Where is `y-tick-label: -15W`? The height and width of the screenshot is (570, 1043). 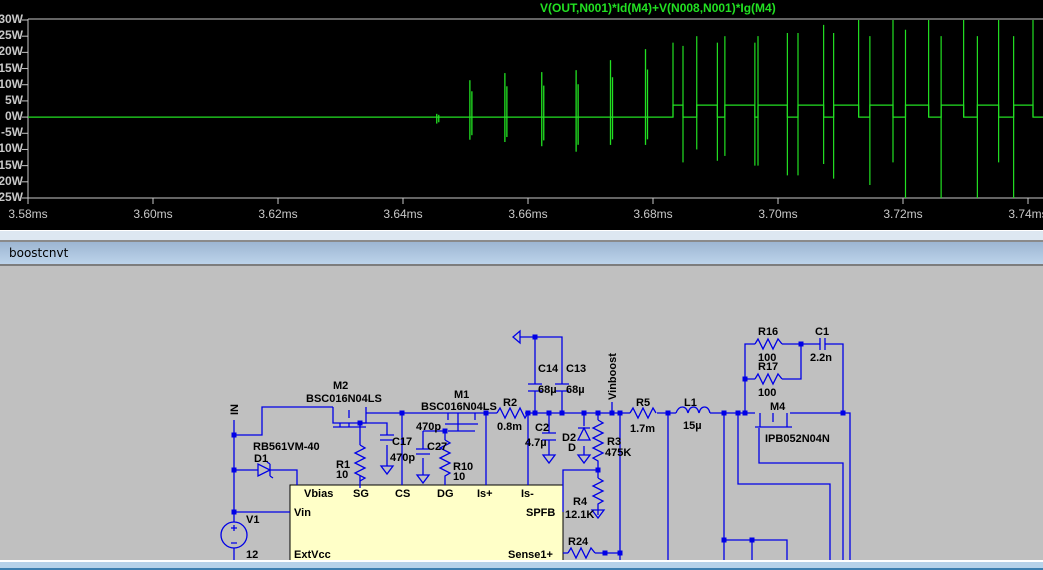
y-tick-label: -15W is located at coordinates (11, 164).